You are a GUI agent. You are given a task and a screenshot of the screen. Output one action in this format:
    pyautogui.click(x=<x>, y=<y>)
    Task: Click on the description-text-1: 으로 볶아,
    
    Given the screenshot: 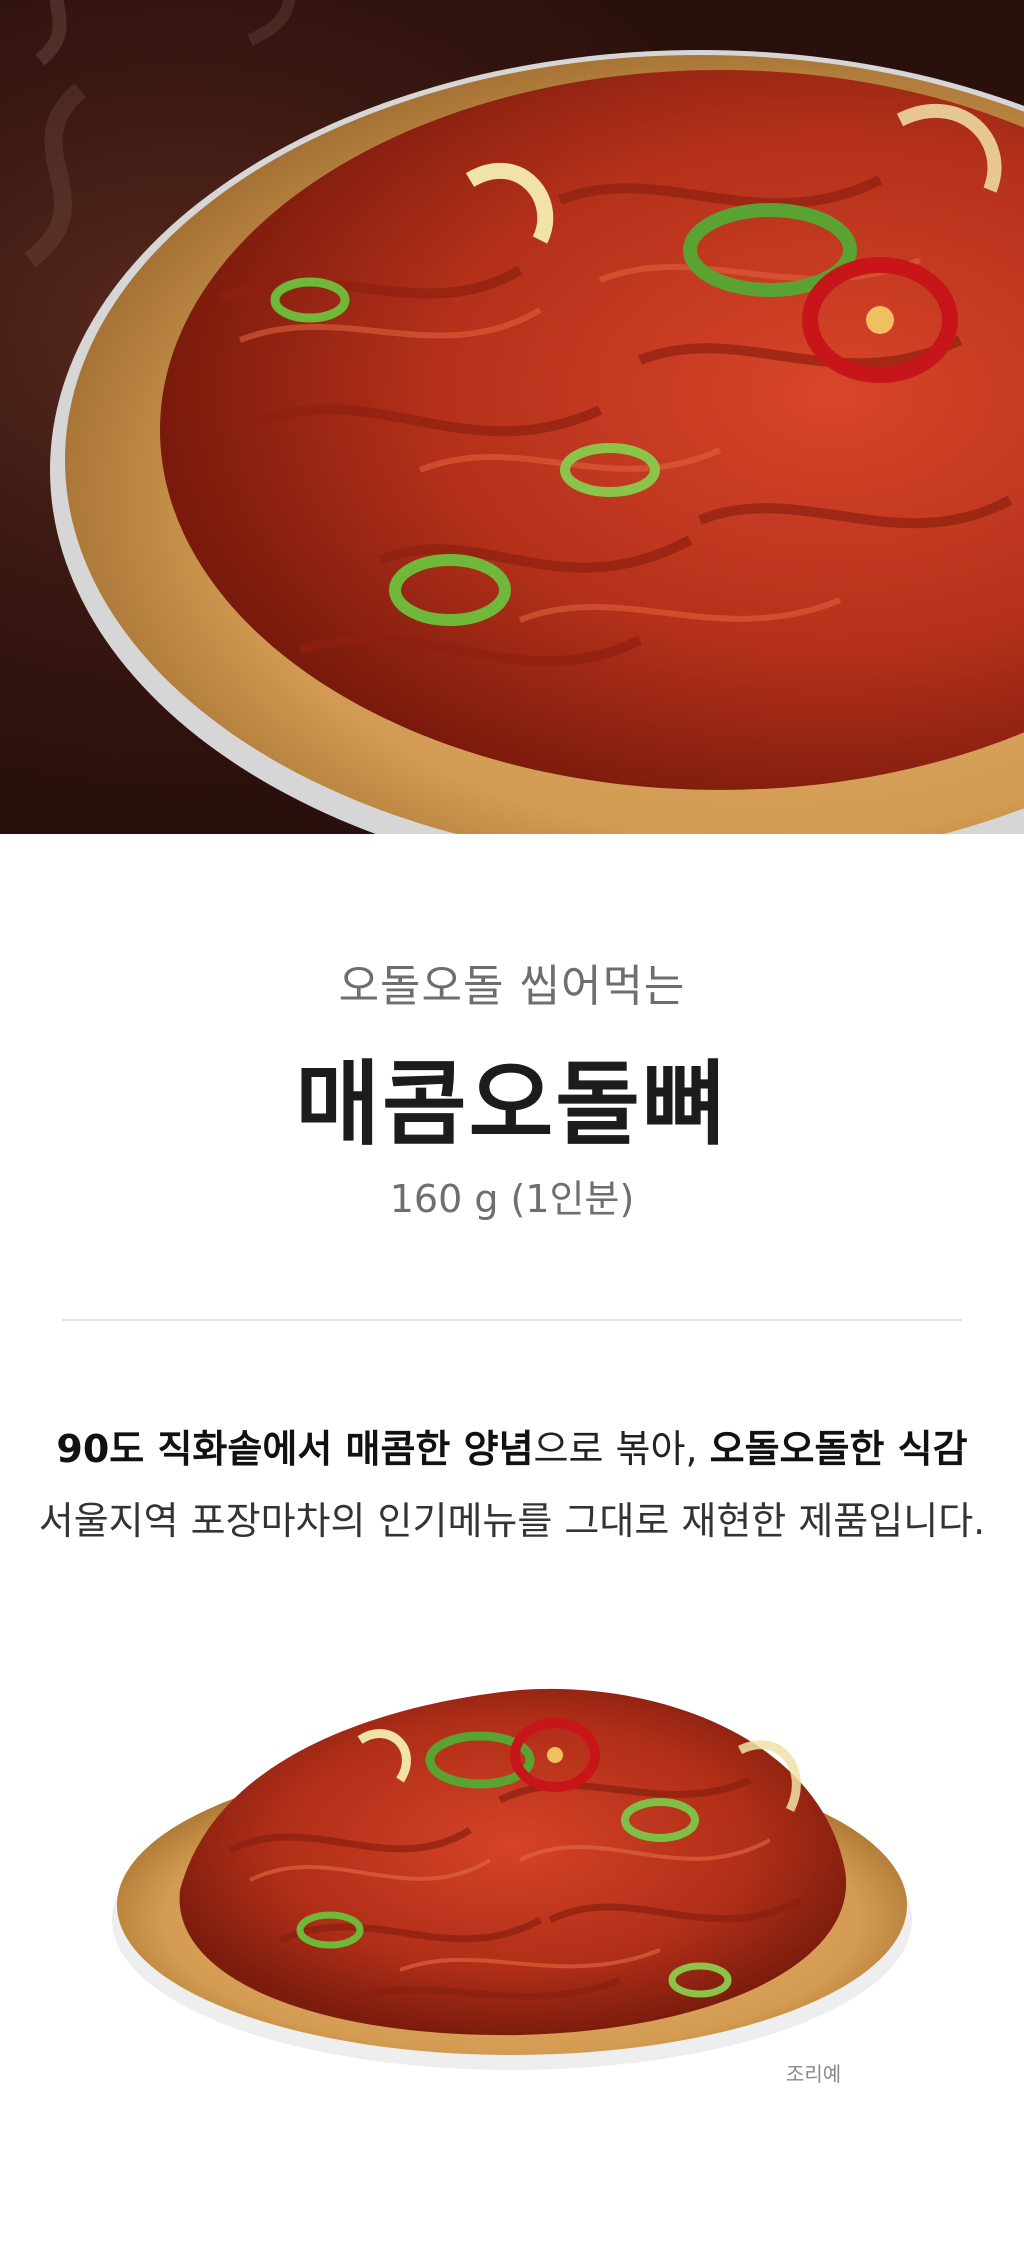 What is the action you would take?
    pyautogui.click(x=621, y=1449)
    